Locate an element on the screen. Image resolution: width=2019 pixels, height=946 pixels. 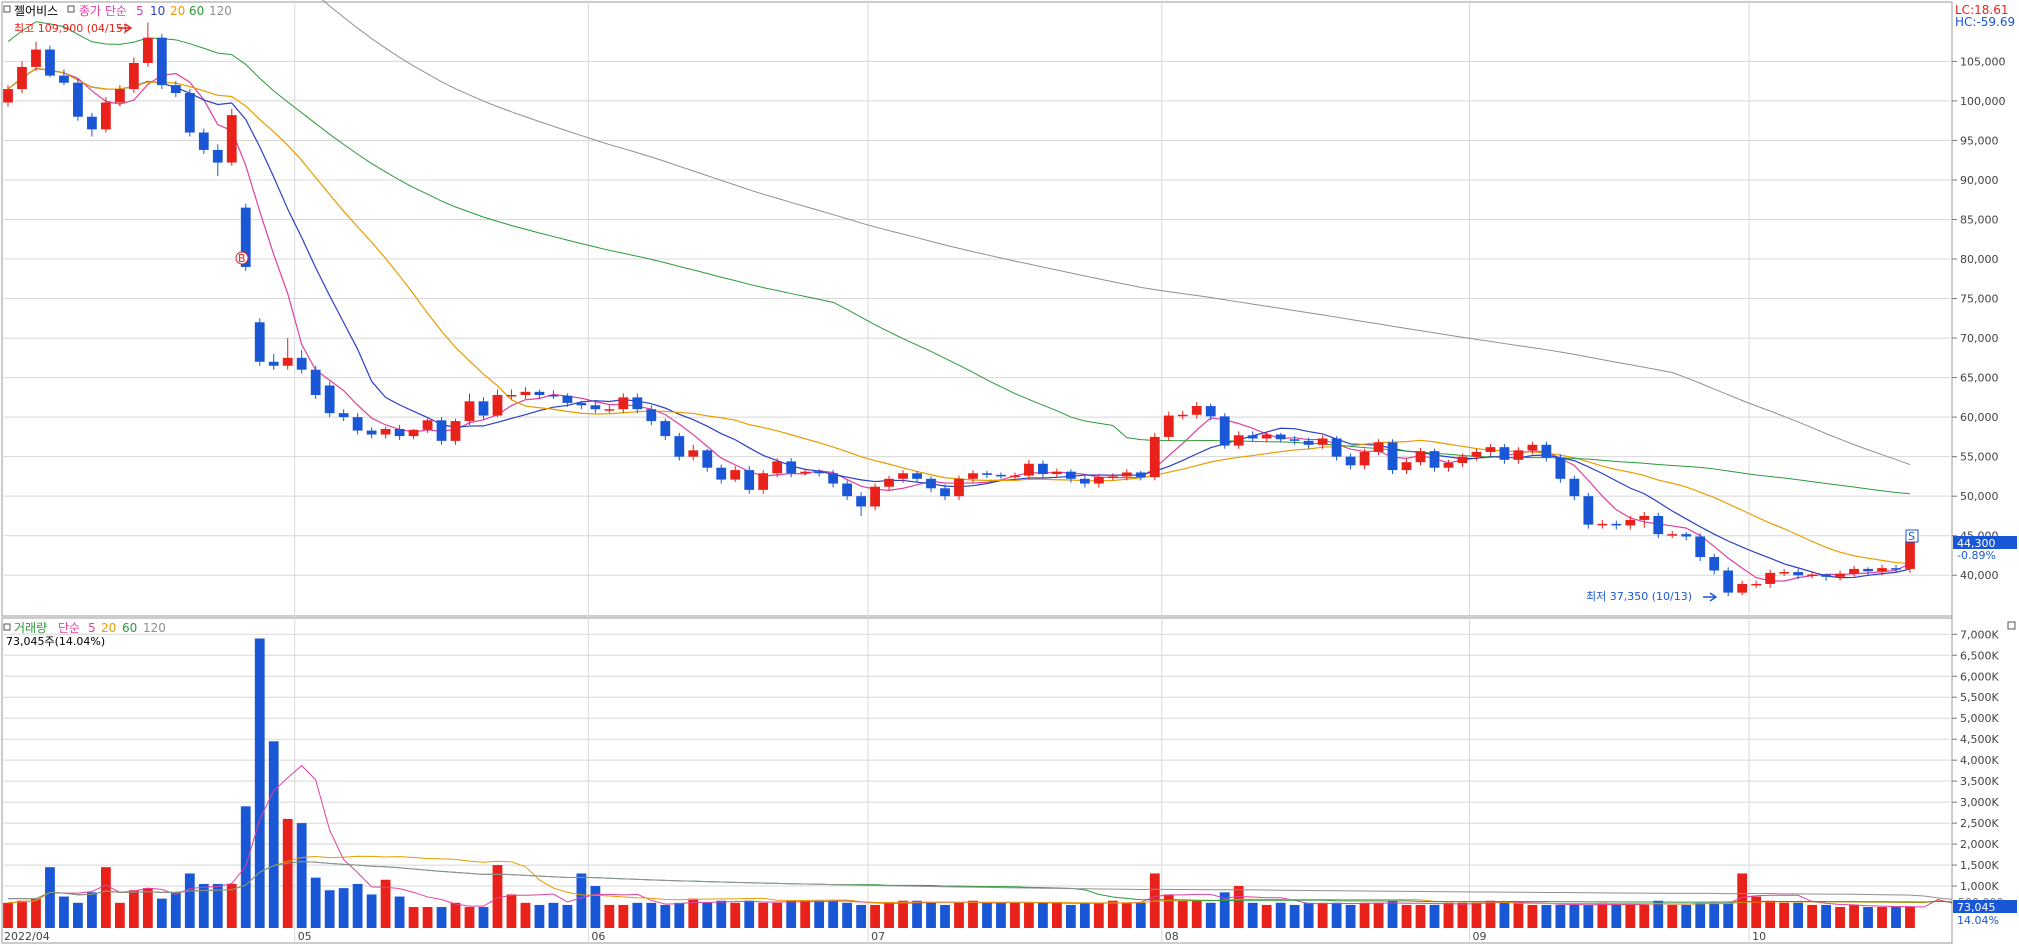
price-tick-label: 55,000 is located at coordinates (1979, 457).